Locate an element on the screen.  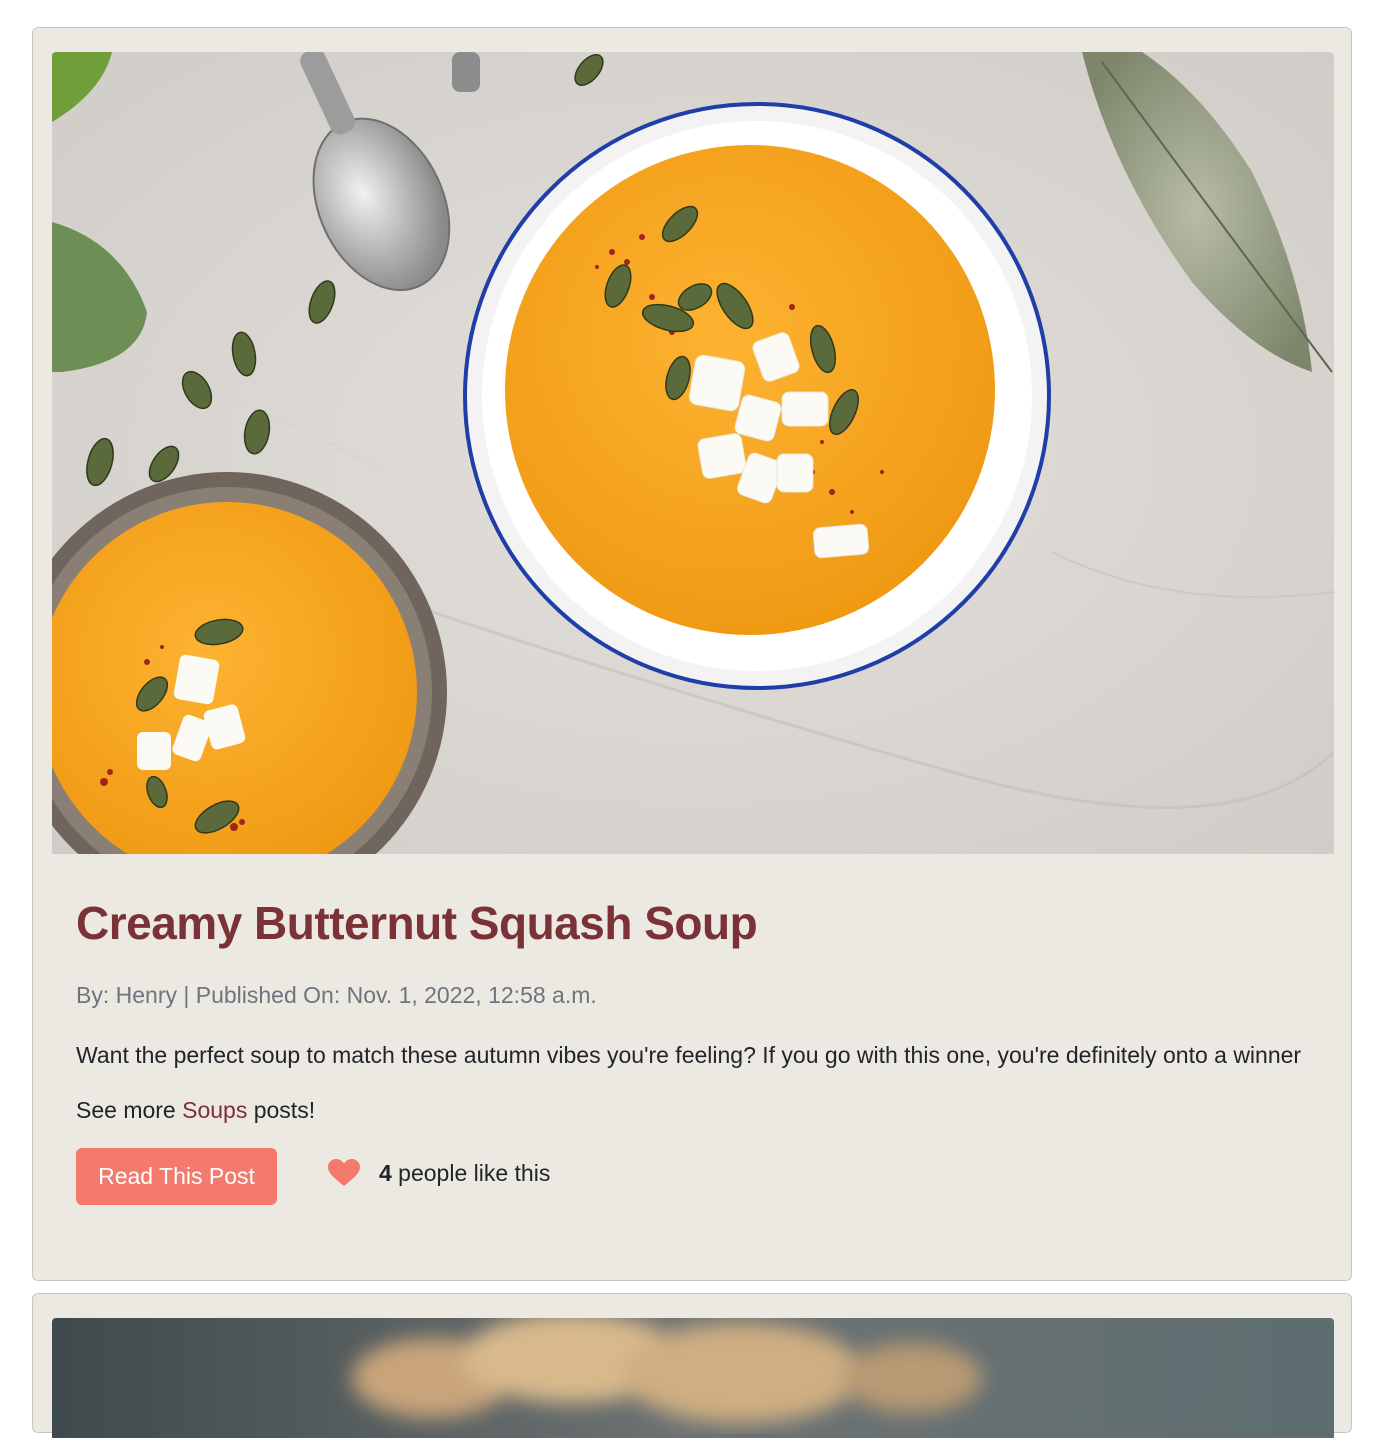
read-post-button: Read This Post is located at coordinates (176, 1176).